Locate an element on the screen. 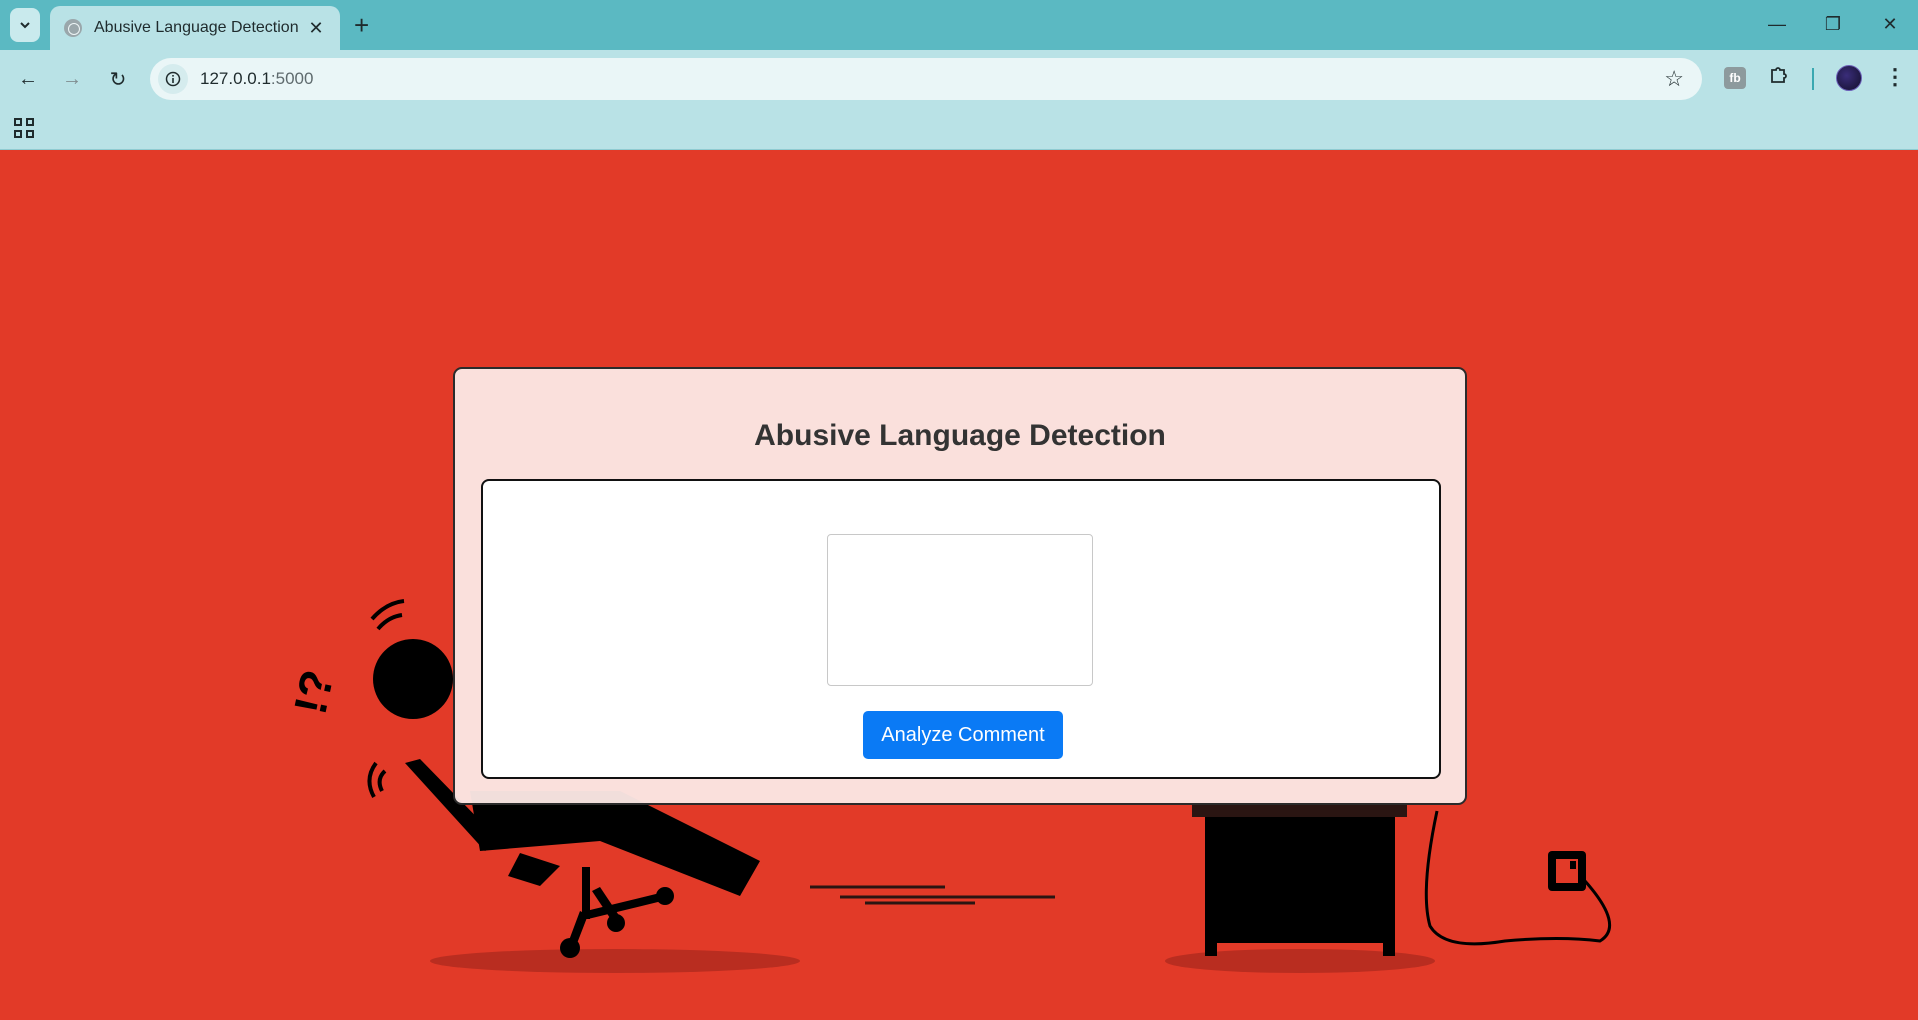  close-tab-icon: ✕ is located at coordinates (316, 28).